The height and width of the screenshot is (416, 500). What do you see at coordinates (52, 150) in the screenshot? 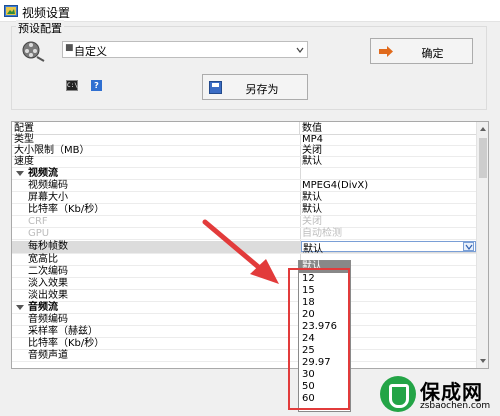
I see `row-name: 大小限制（MB）` at bounding box center [52, 150].